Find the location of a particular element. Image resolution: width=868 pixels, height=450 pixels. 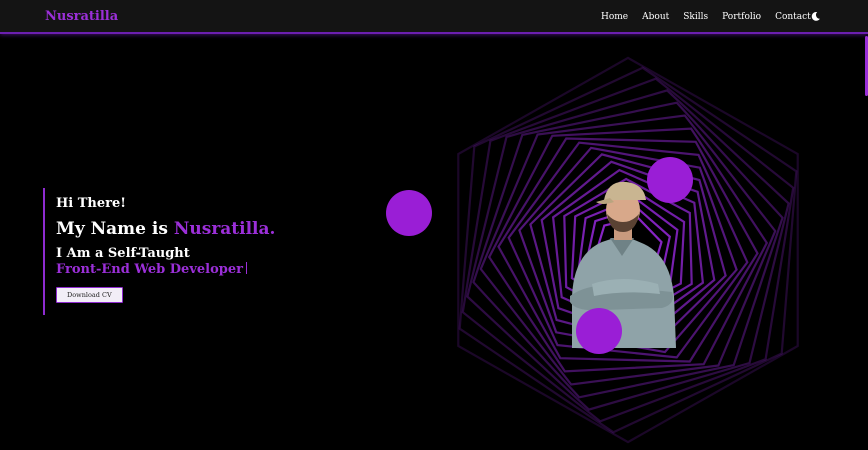

role-typing: Front-End Web Developer is located at coordinates (165, 269).